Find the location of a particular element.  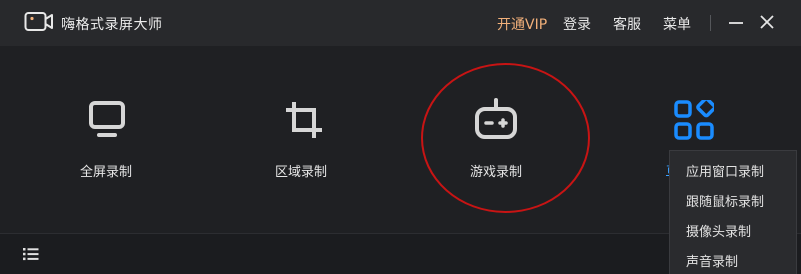

gamepad-icon is located at coordinates (496, 118).